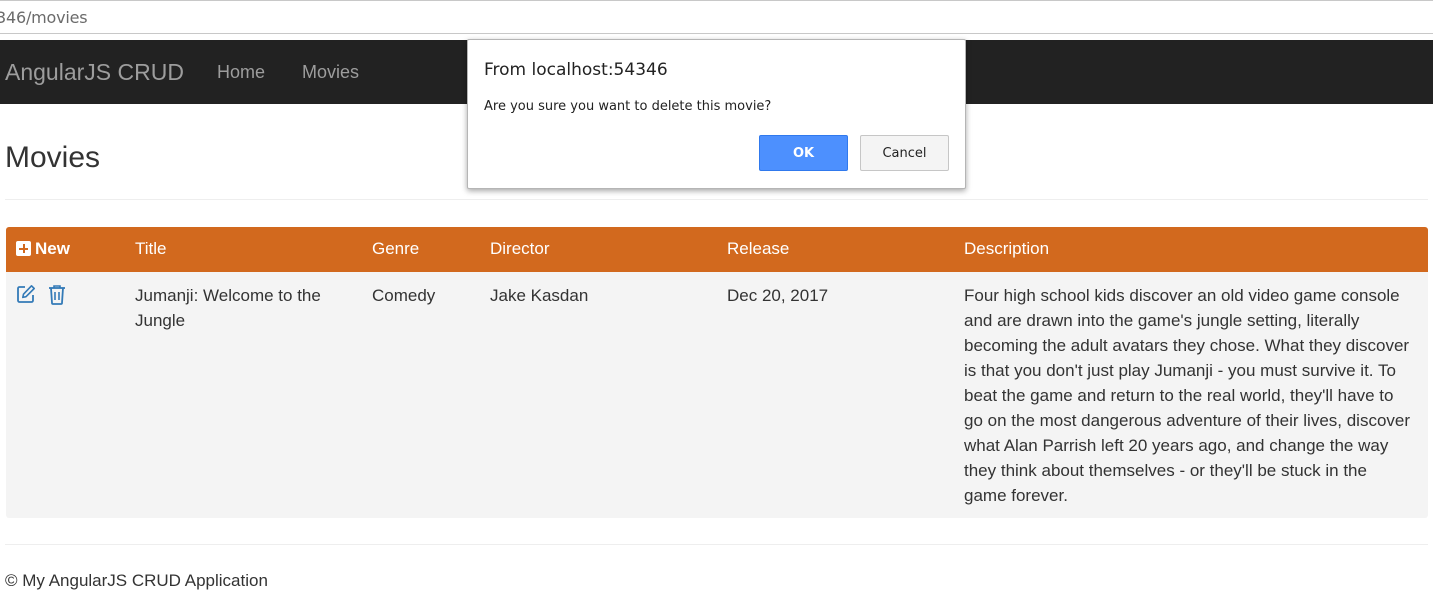  I want to click on navbar-brand: AngularJS CRUD, so click(94, 72).